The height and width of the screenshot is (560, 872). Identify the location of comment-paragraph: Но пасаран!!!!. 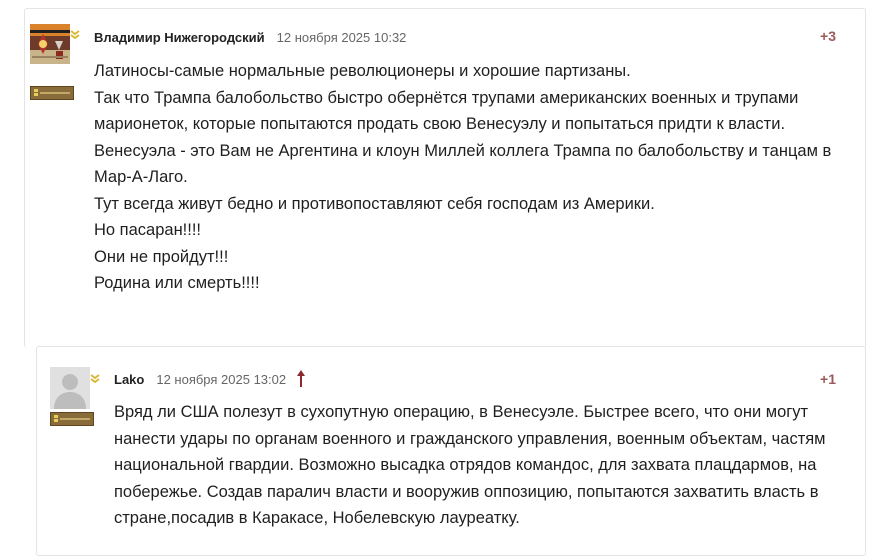
(148, 230).